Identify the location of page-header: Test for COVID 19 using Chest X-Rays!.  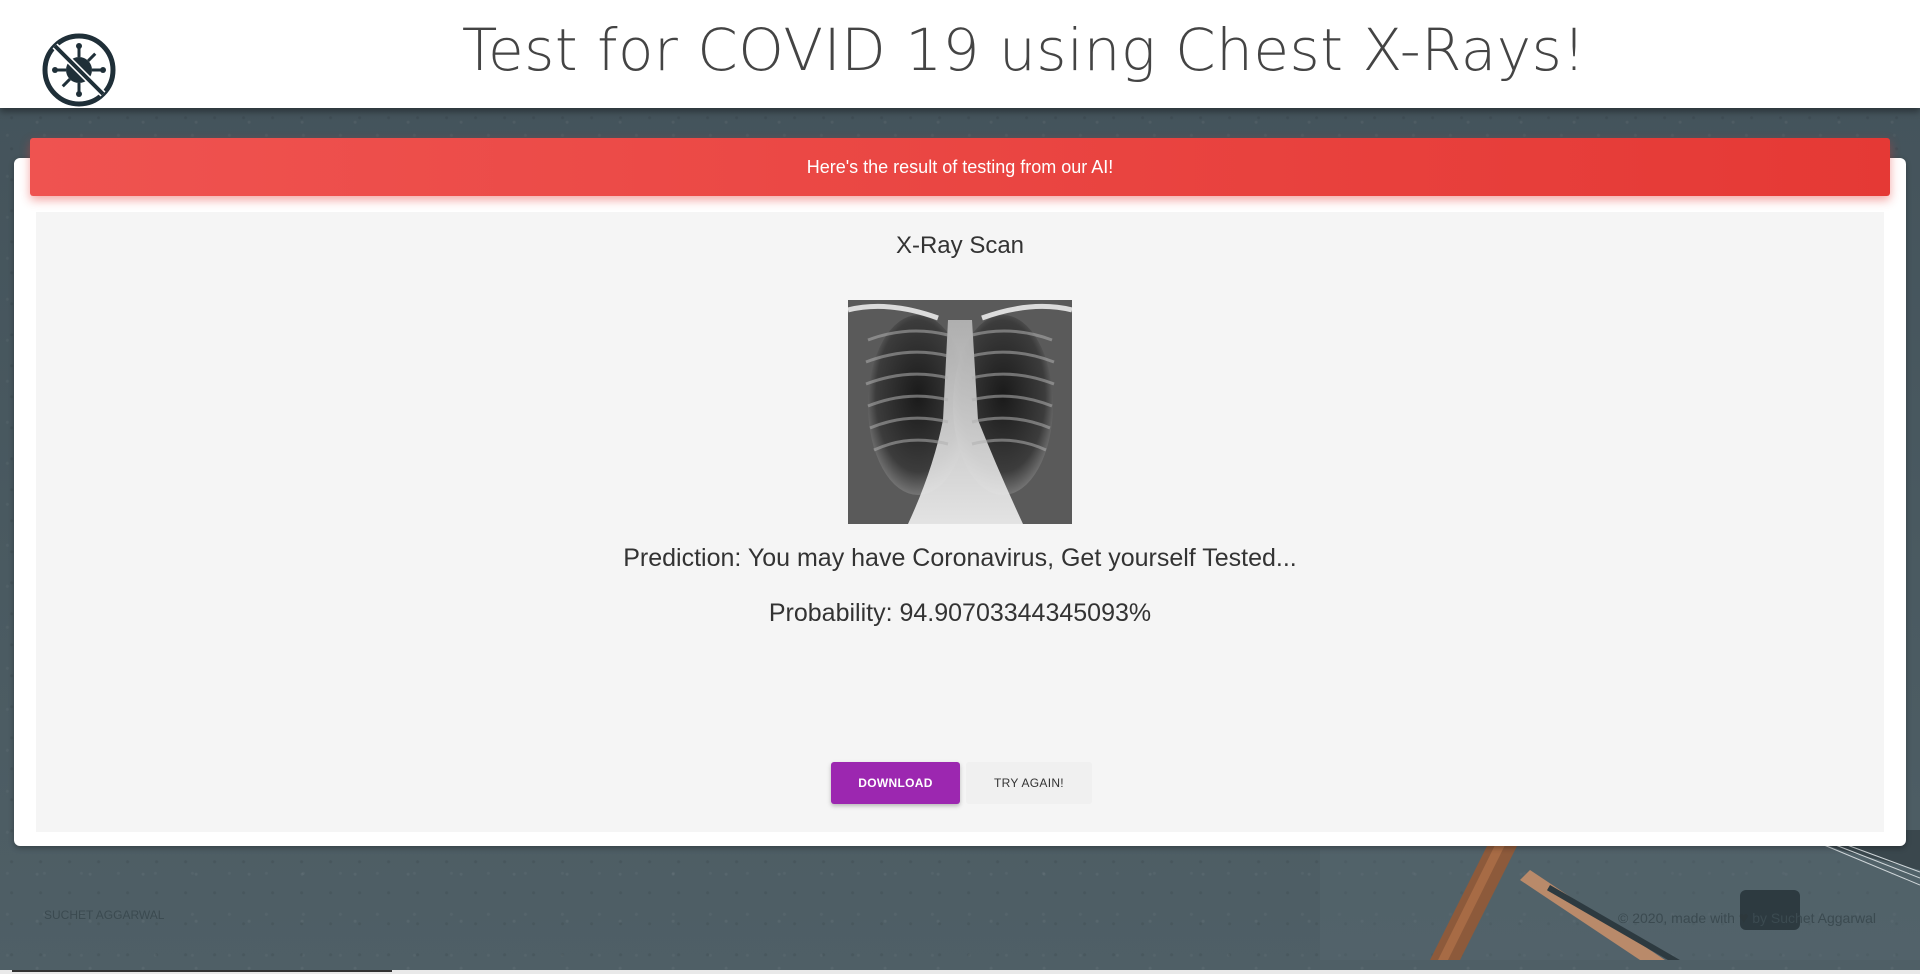
(960, 54).